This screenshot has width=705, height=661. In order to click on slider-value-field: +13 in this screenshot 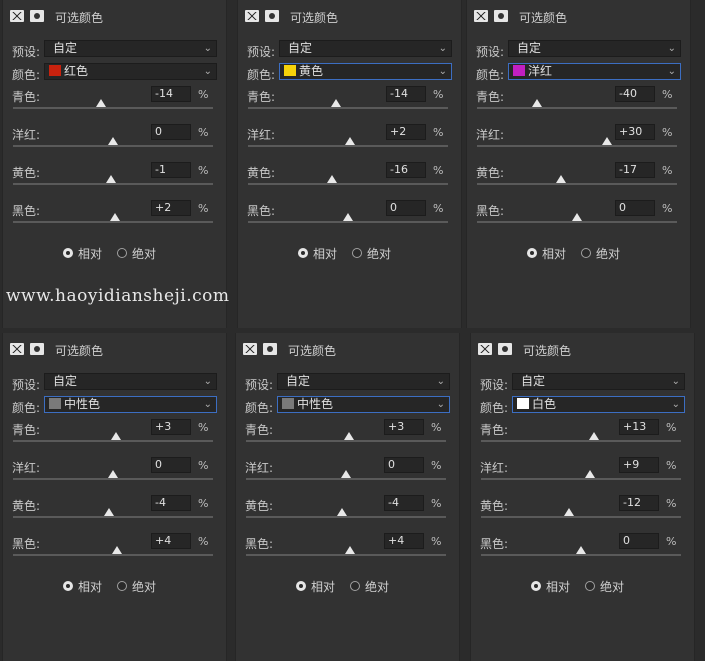, I will do `click(639, 427)`.